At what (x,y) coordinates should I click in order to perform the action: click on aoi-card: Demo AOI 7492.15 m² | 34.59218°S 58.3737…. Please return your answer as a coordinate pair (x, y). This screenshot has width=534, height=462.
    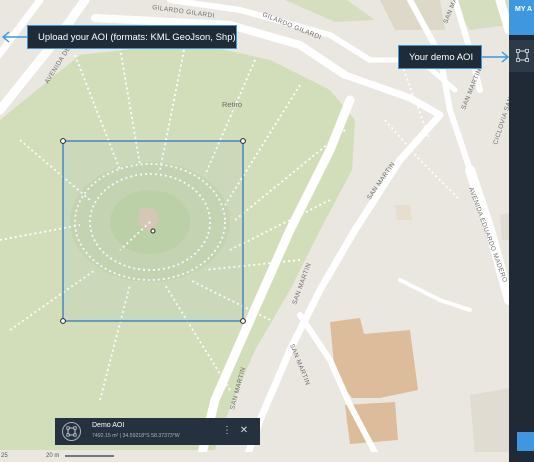
    Looking at the image, I should click on (157, 431).